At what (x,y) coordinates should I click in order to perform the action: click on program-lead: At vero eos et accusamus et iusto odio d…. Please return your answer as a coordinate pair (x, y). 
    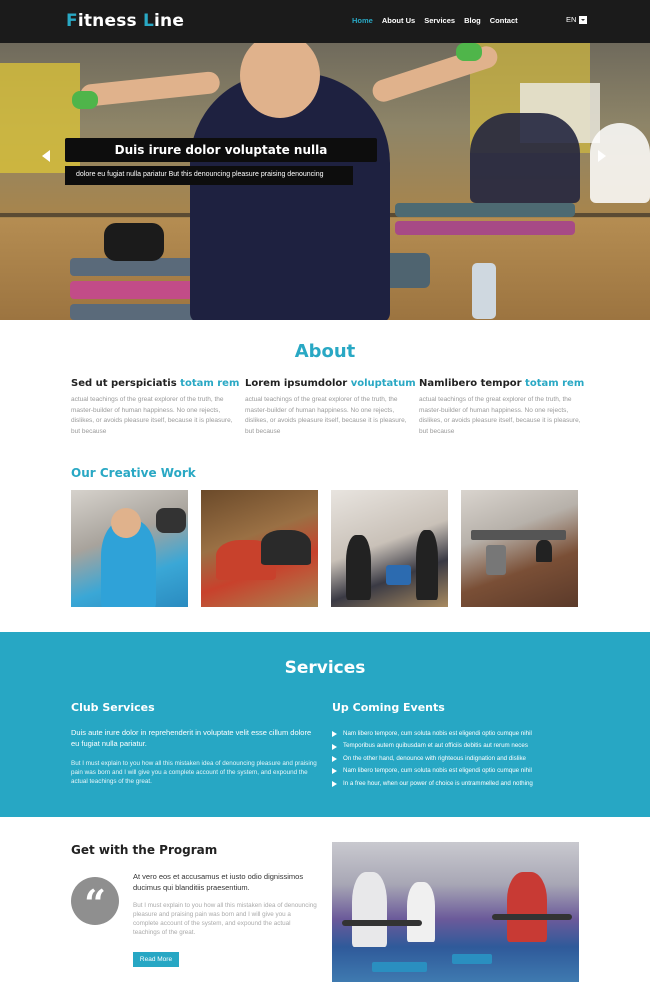
    Looking at the image, I should click on (218, 882).